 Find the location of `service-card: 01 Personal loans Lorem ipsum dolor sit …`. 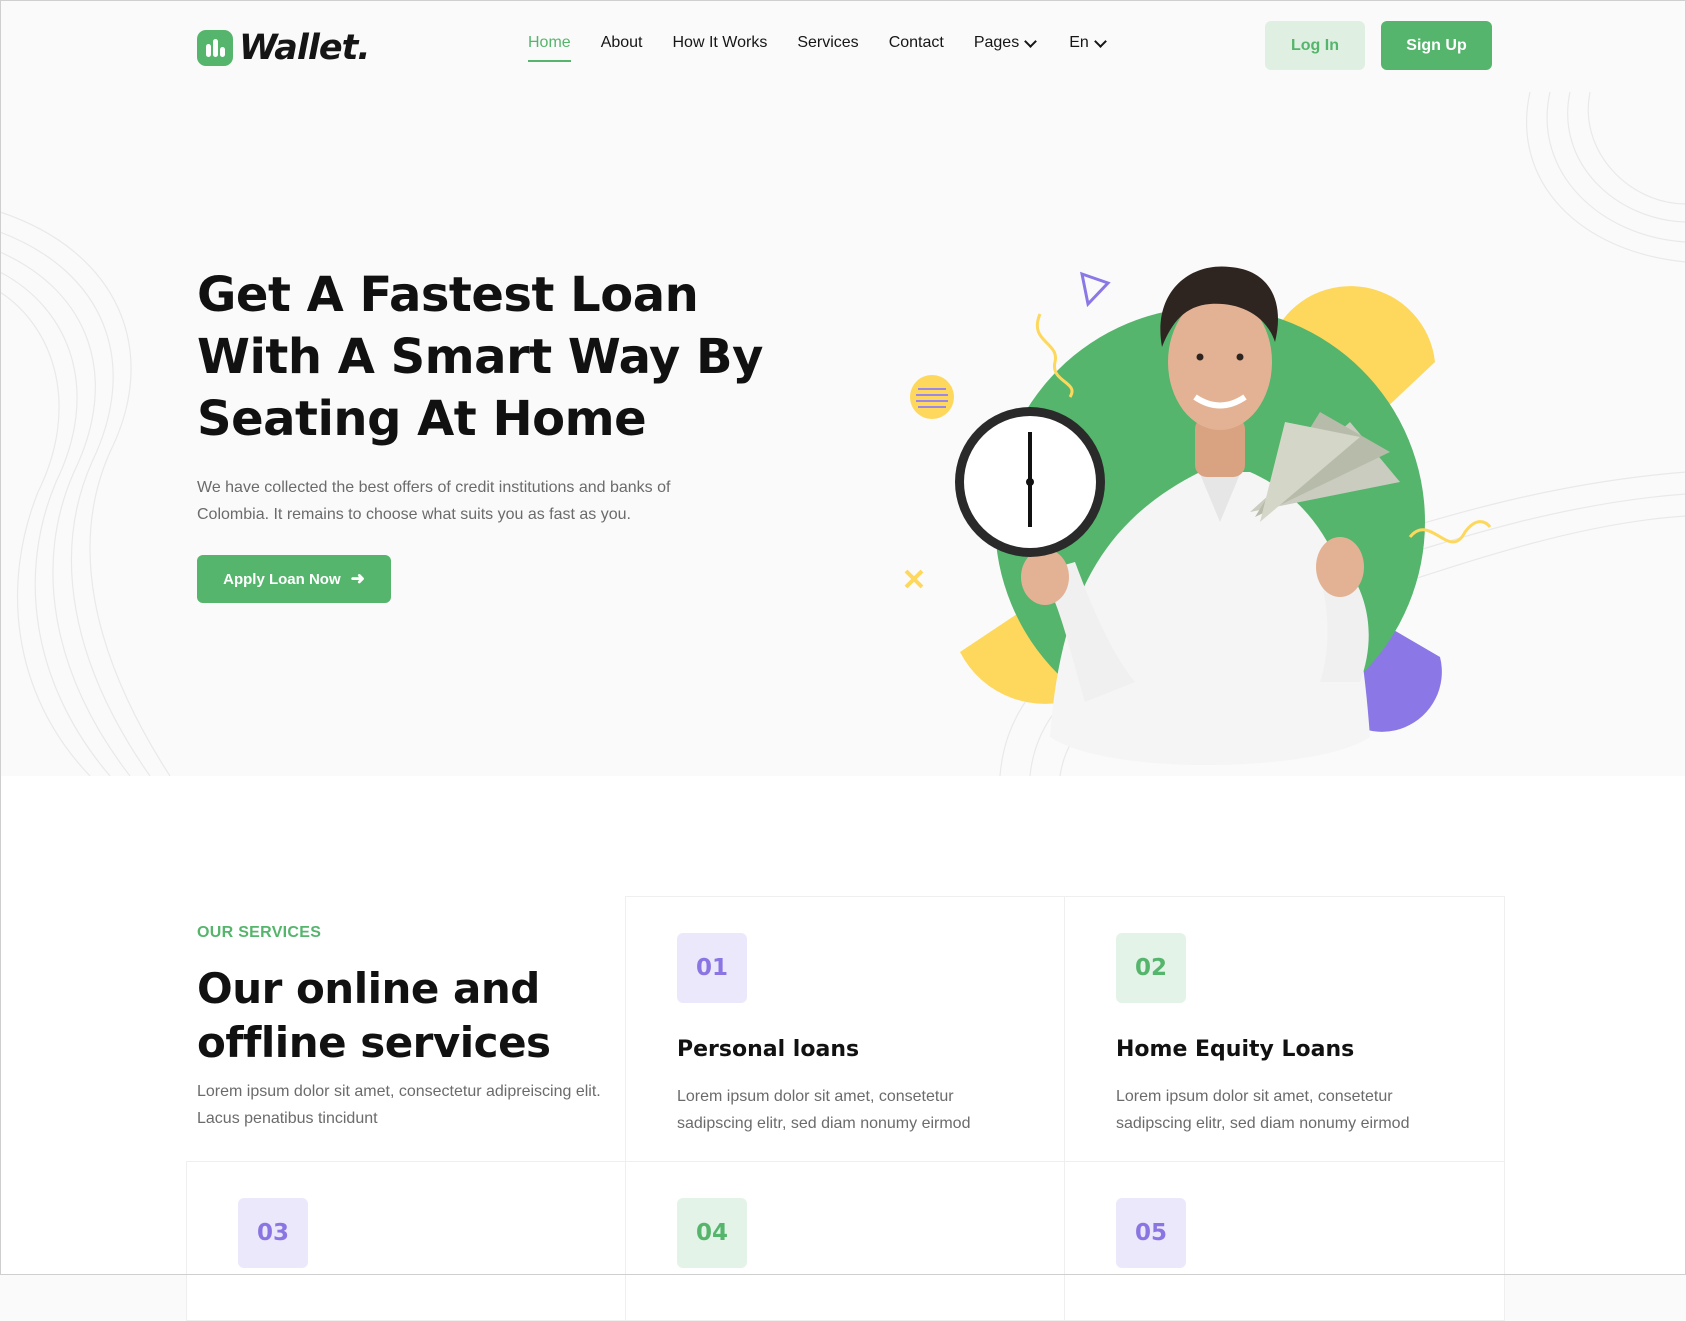

service-card: 01 Personal loans Lorem ipsum dolor sit … is located at coordinates (845, 1029).